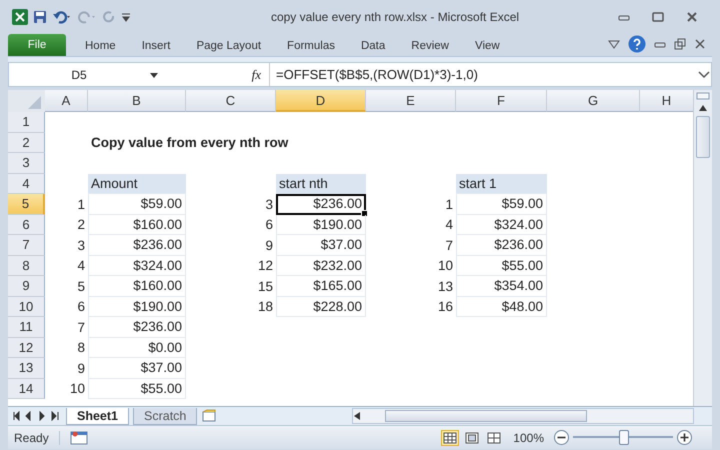  I want to click on row-header: 11, so click(26, 327).